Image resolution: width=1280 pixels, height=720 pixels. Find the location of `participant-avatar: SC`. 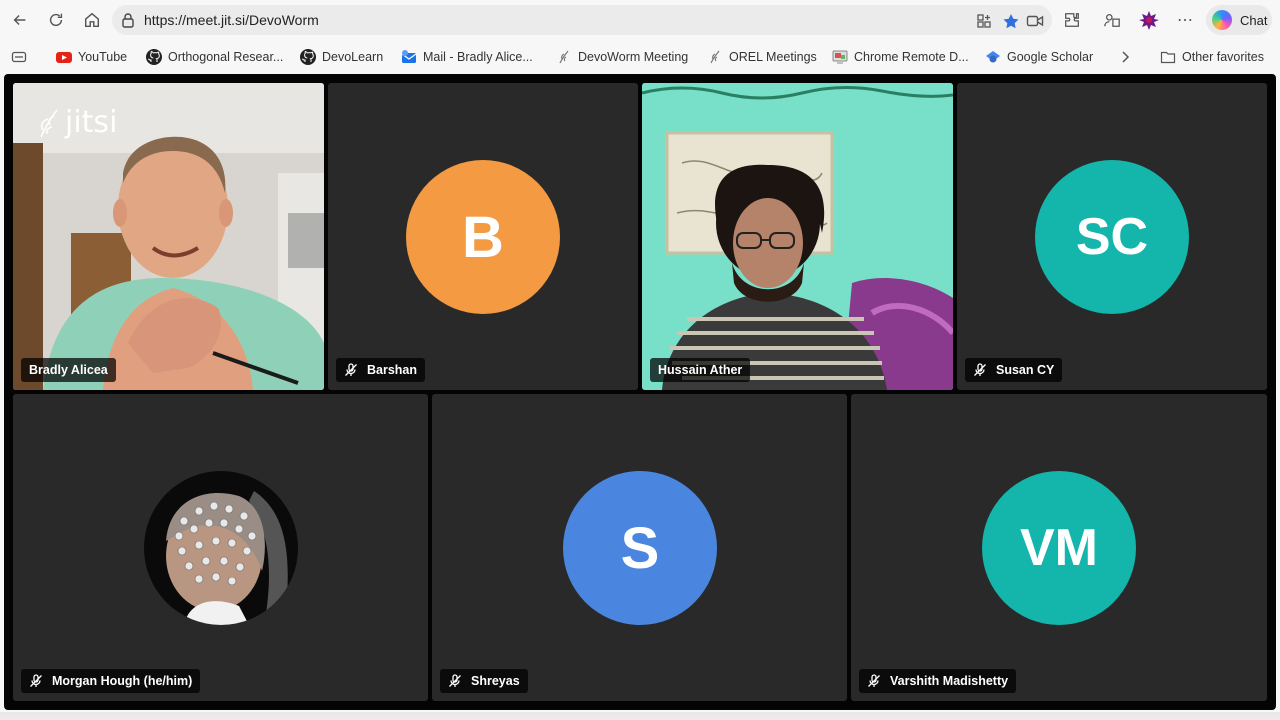

participant-avatar: SC is located at coordinates (1112, 237).